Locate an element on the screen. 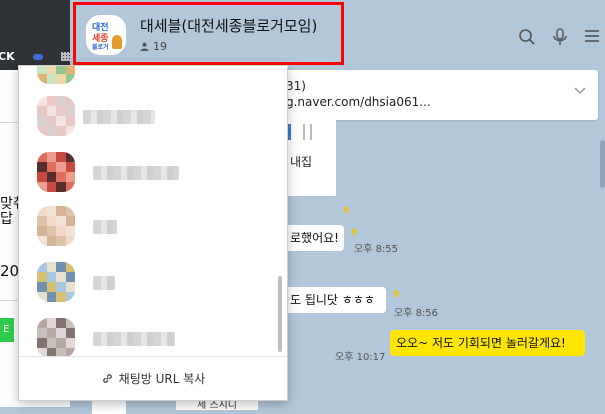 The height and width of the screenshot is (414, 605). blue-badge is located at coordinates (38, 57).